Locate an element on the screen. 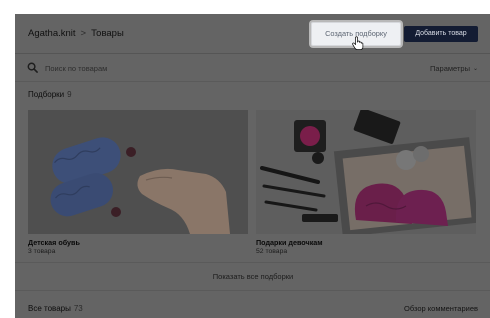 Image resolution: width=490 pixels, height=318 pixels. add-product-button: Добавить товар is located at coordinates (441, 34).